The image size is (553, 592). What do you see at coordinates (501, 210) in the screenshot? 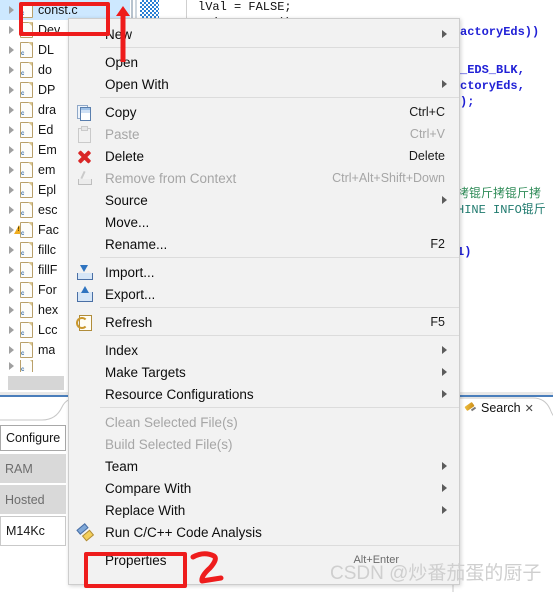
I see `code-fragment: HINE INFO锟斤` at bounding box center [501, 210].